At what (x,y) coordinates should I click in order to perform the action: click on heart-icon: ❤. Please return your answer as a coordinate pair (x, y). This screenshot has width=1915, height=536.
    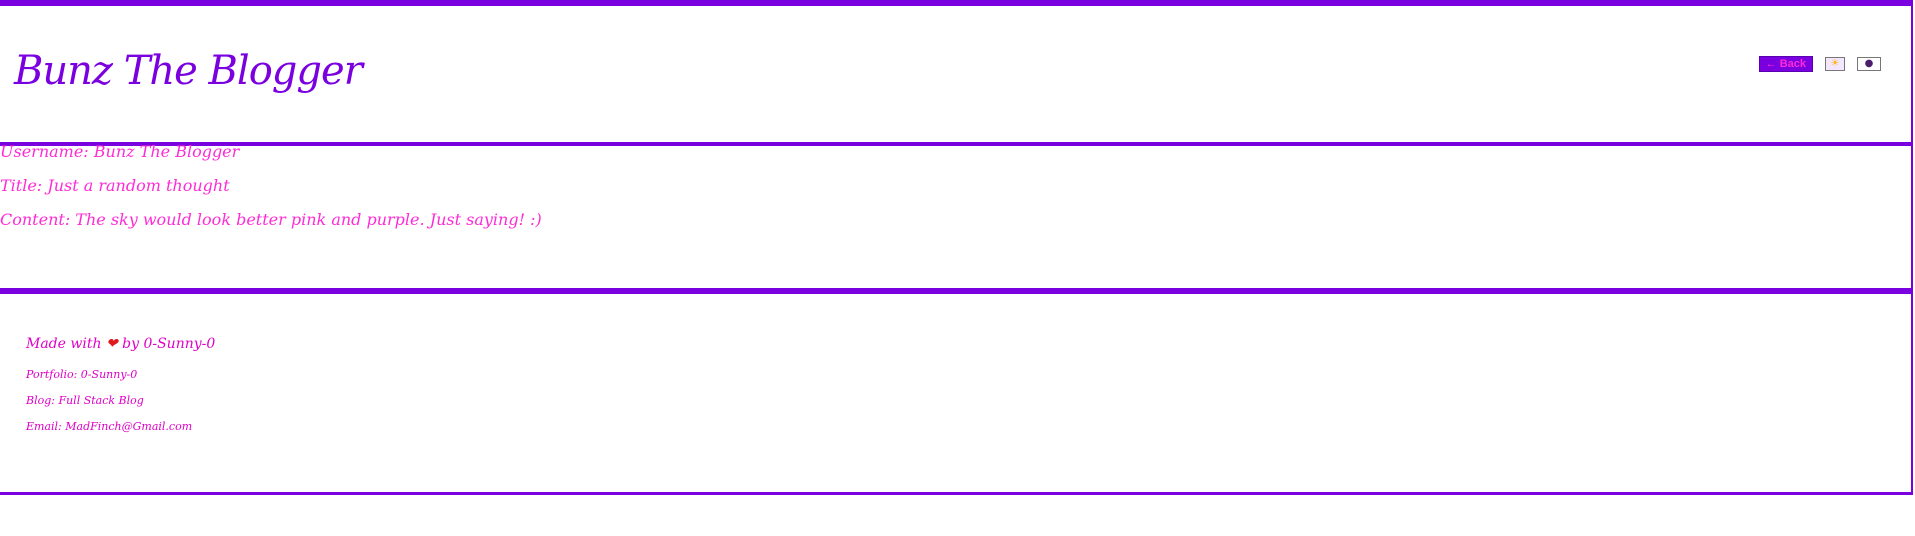
    Looking at the image, I should click on (111, 344).